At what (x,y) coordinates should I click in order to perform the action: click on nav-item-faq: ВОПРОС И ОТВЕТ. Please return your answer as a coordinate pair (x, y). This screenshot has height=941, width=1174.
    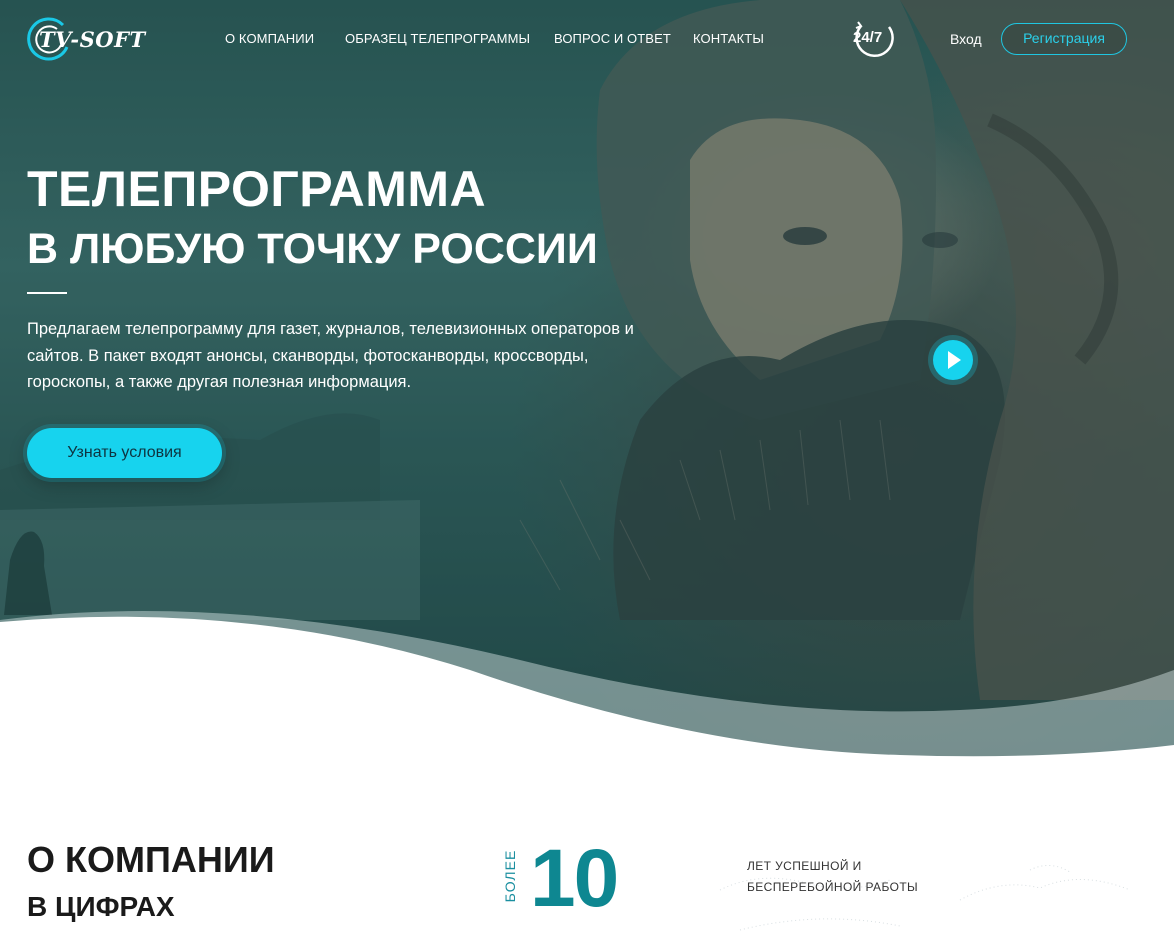
    Looking at the image, I should click on (612, 38).